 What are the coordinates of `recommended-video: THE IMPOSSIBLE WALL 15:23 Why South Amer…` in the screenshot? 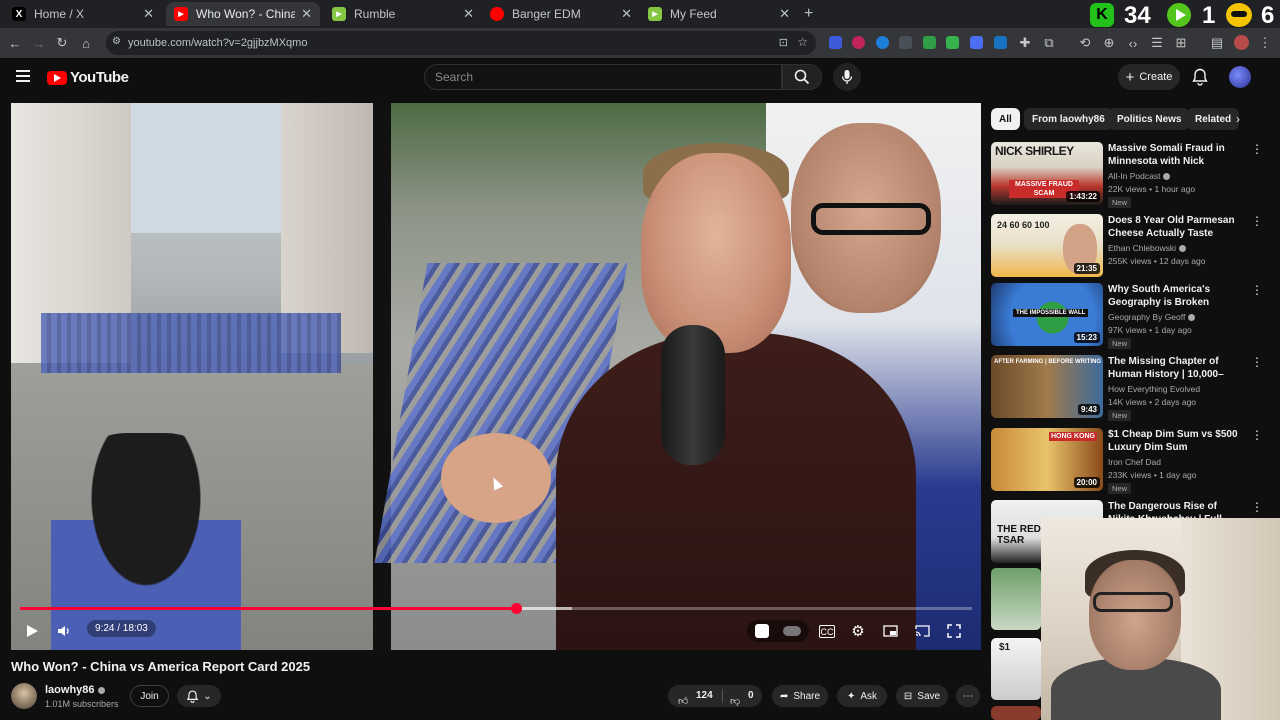 It's located at (1127, 316).